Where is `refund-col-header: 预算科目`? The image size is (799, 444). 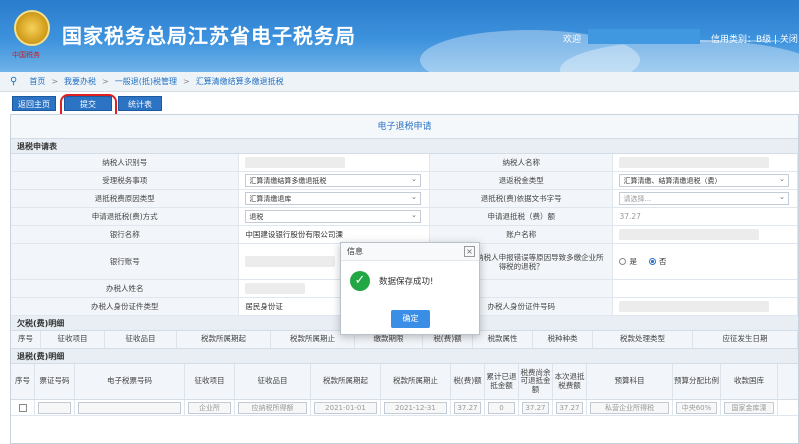 refund-col-header: 预算科目 is located at coordinates (630, 381).